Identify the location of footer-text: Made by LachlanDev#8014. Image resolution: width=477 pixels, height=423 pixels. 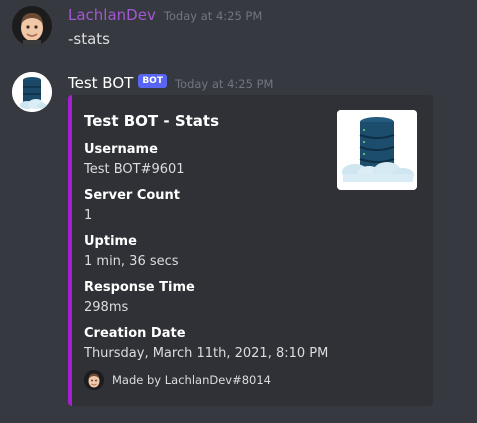
(191, 380).